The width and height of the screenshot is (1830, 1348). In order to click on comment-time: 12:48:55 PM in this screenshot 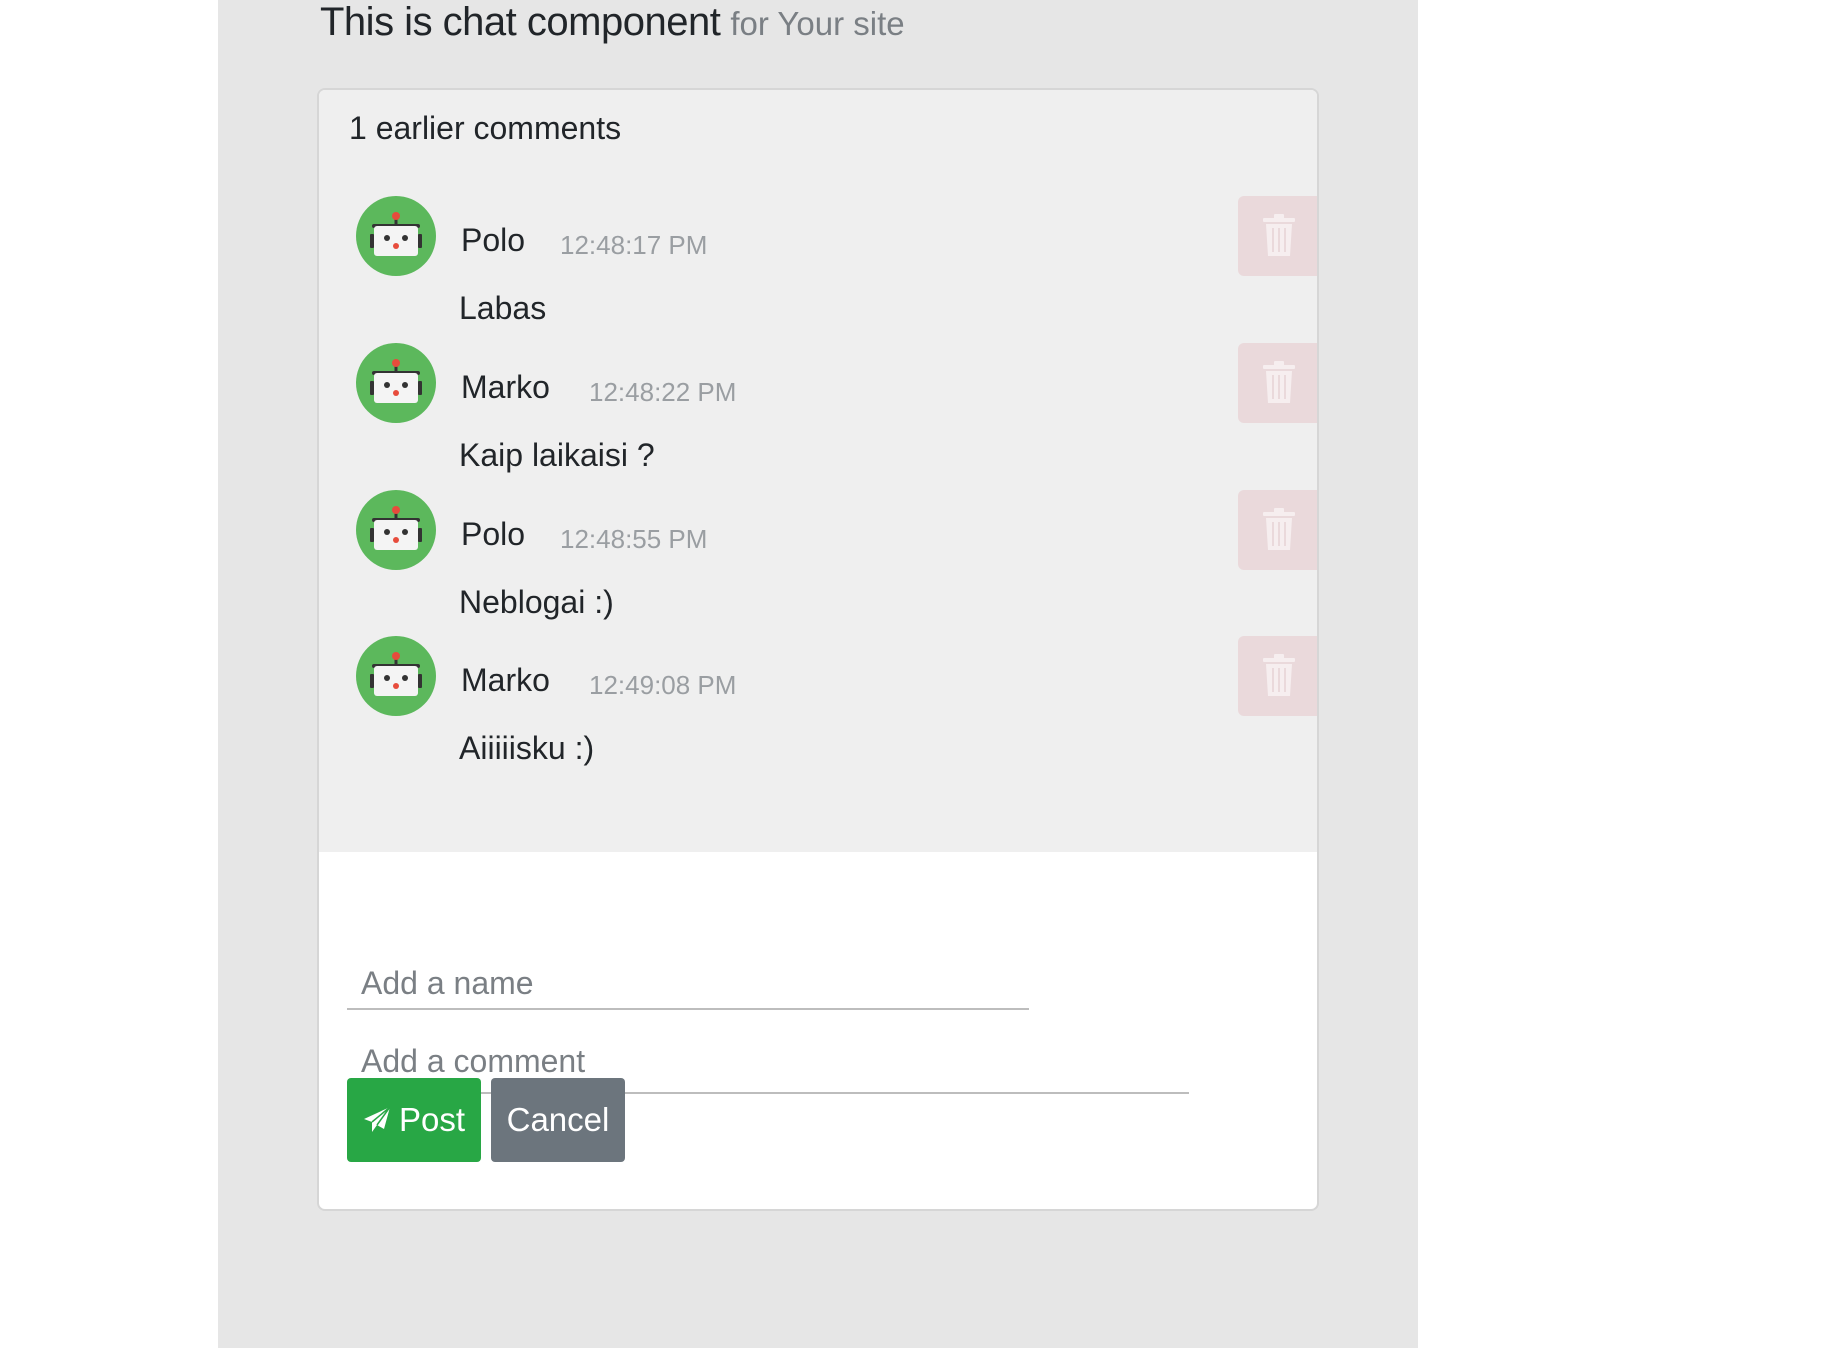, I will do `click(634, 539)`.